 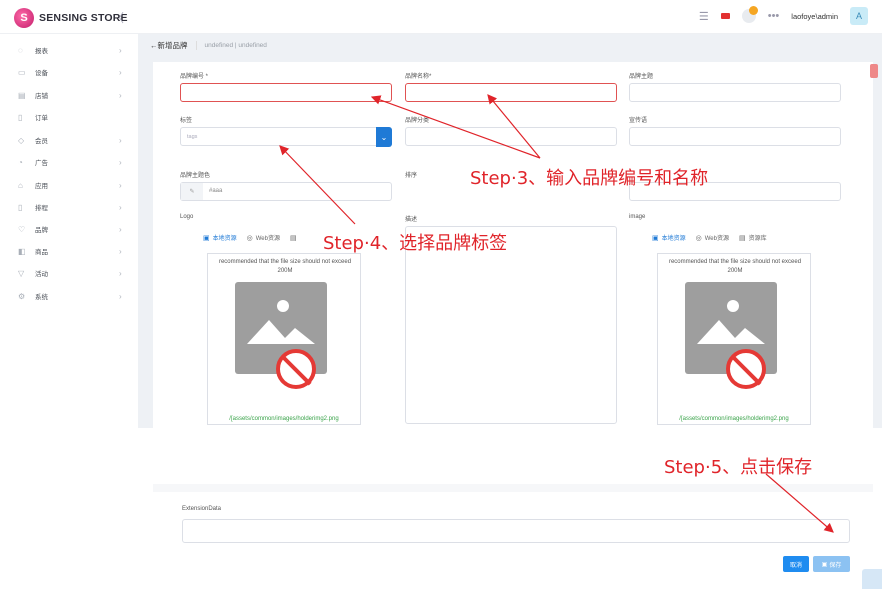 What do you see at coordinates (589, 178) in the screenshot?
I see `annotation-step3: Step·3、输入品牌编号和名称` at bounding box center [589, 178].